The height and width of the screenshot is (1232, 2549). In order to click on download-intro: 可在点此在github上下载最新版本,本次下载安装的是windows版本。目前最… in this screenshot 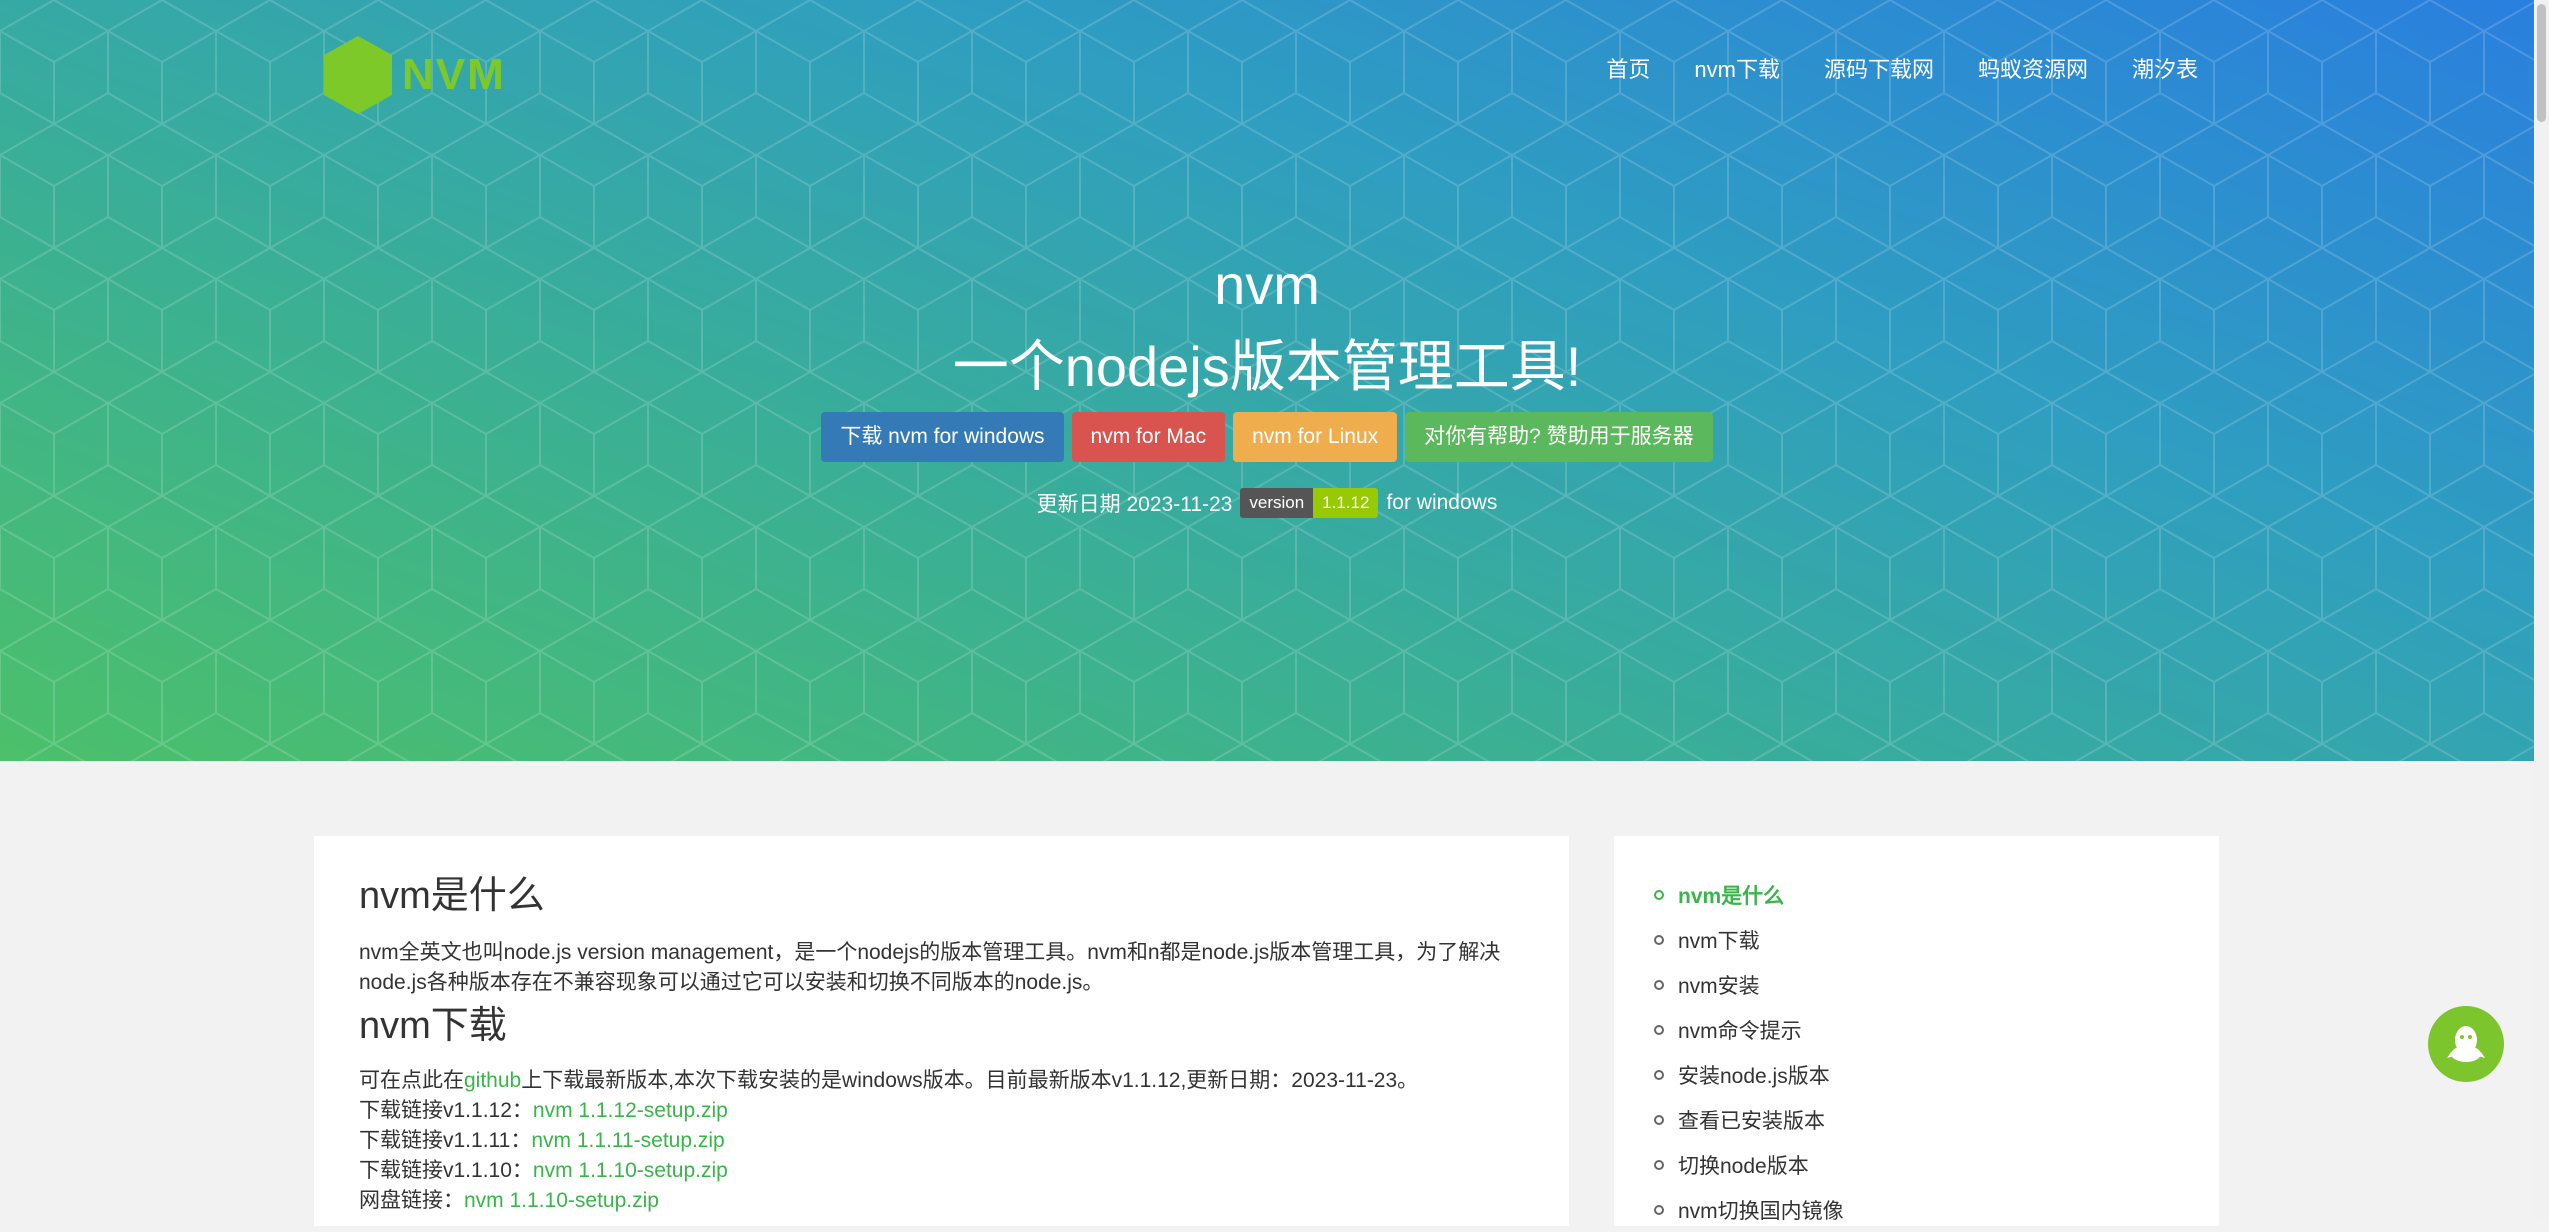, I will do `click(888, 1081)`.